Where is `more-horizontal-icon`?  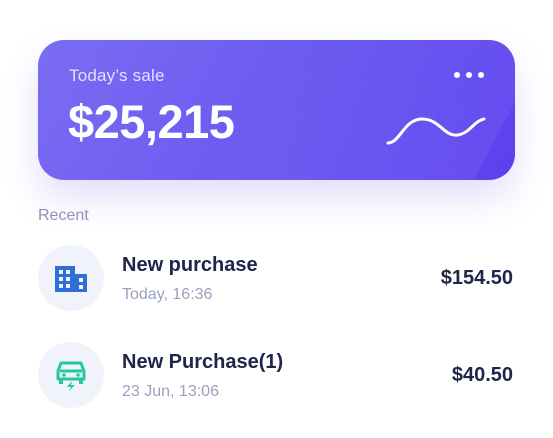
more-horizontal-icon is located at coordinates (469, 75).